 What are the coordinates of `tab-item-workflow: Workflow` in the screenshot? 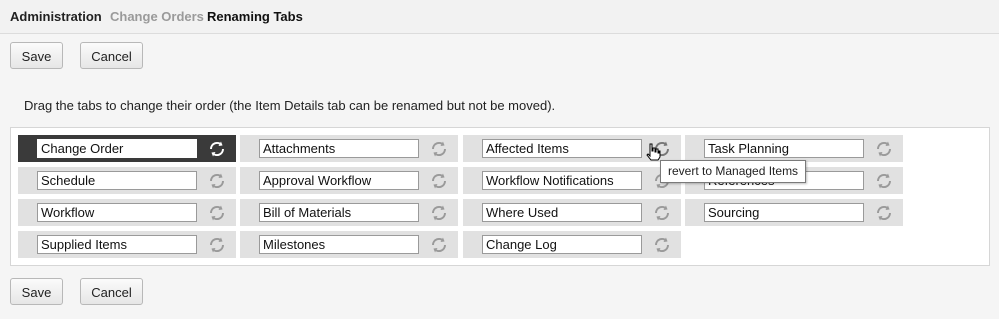 It's located at (127, 212).